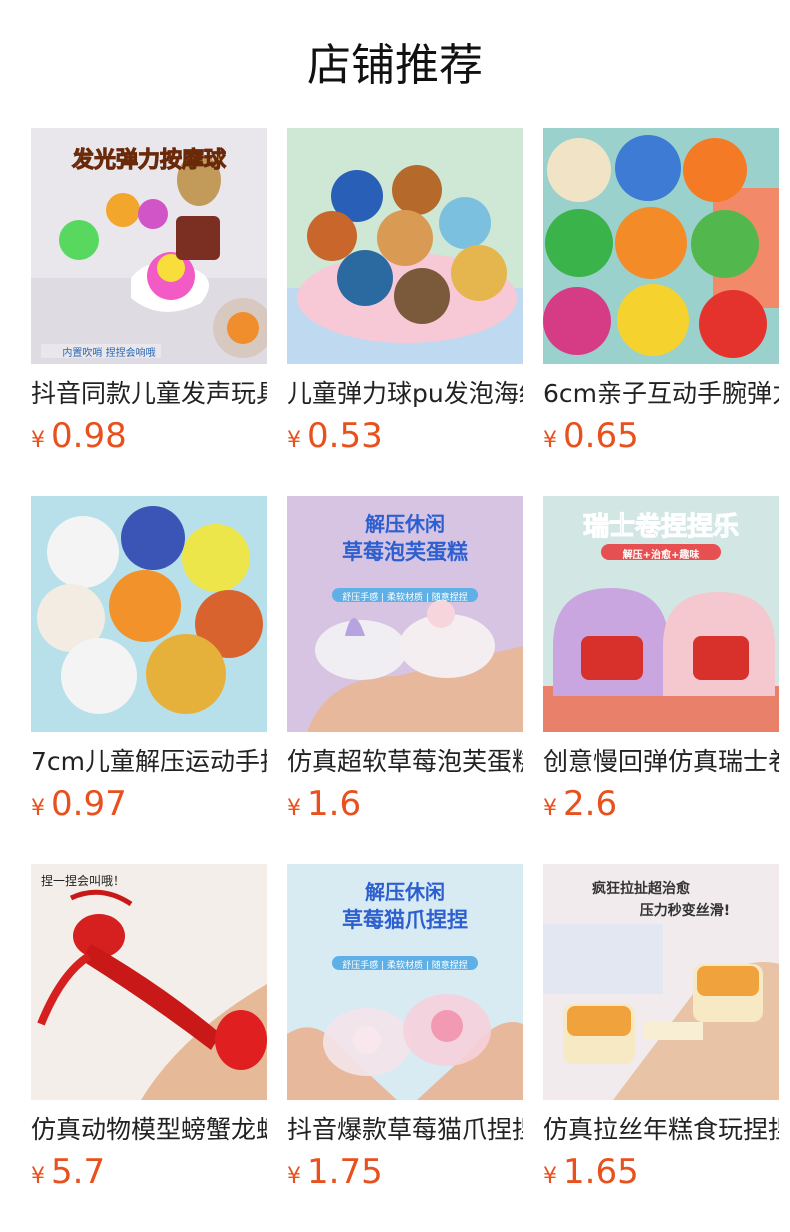 This screenshot has height=1232, width=790. Describe the element at coordinates (405, 439) in the screenshot. I see `product-price: ¥0.53` at that location.